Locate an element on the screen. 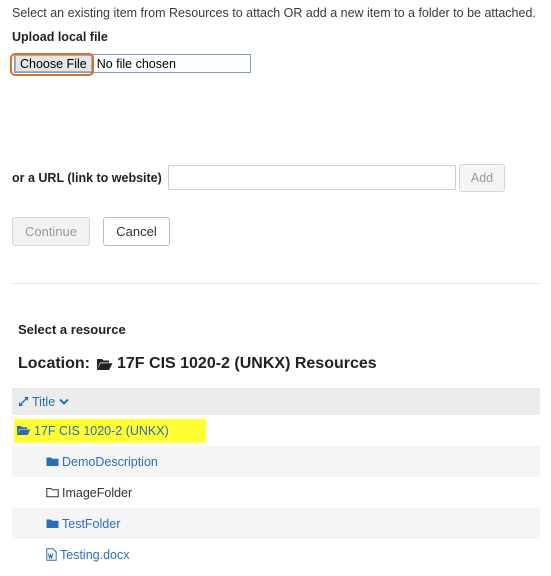 This screenshot has height=576, width=551. upload-local-file-label: Upload local file is located at coordinates (60, 37).